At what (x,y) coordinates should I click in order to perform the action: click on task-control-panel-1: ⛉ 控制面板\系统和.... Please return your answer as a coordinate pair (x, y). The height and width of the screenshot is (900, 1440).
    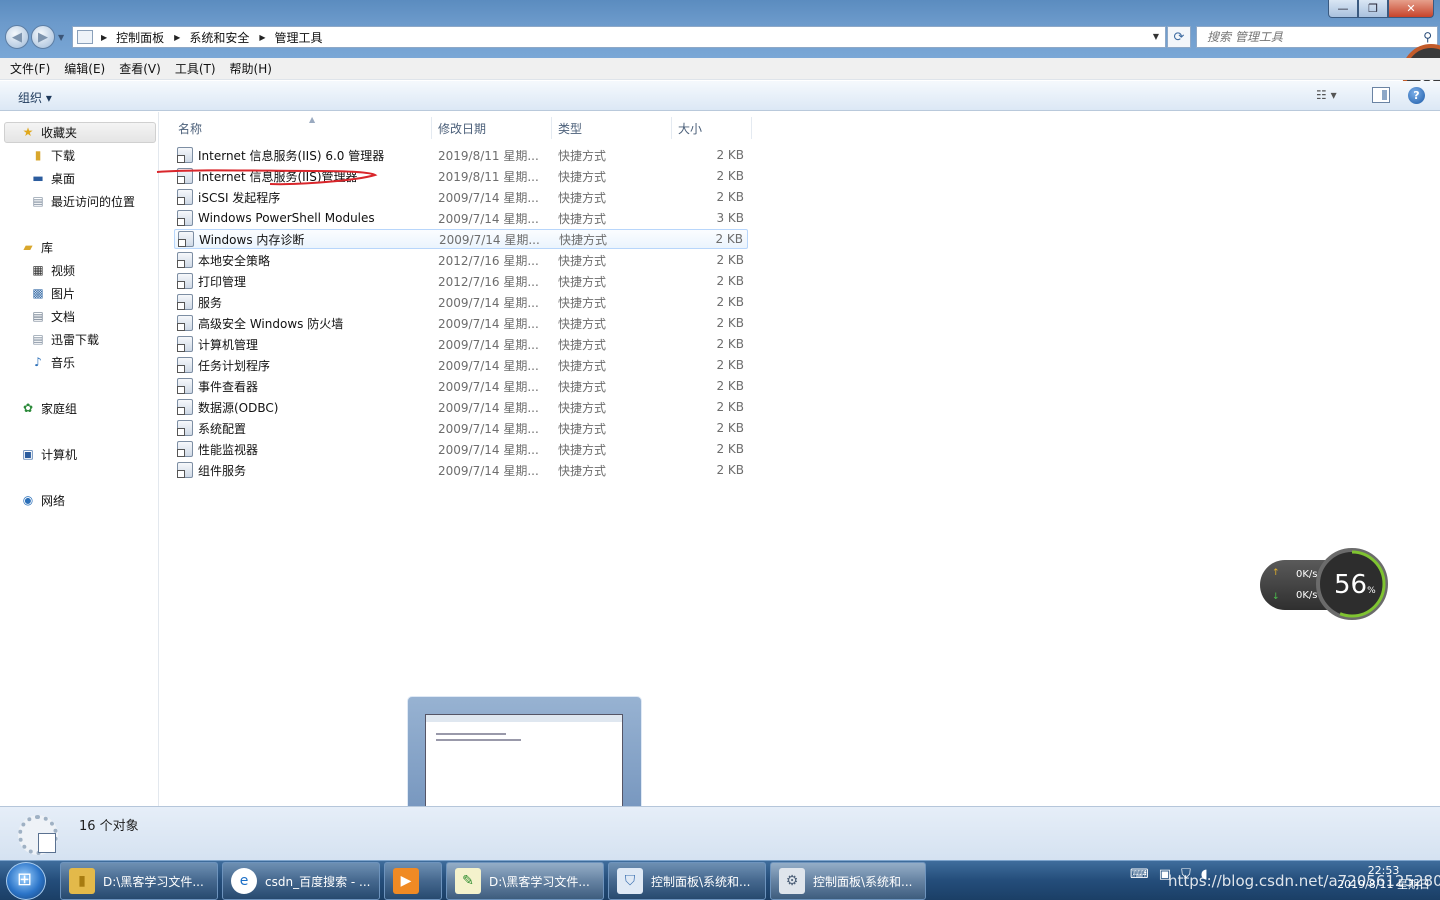
    Looking at the image, I should click on (687, 881).